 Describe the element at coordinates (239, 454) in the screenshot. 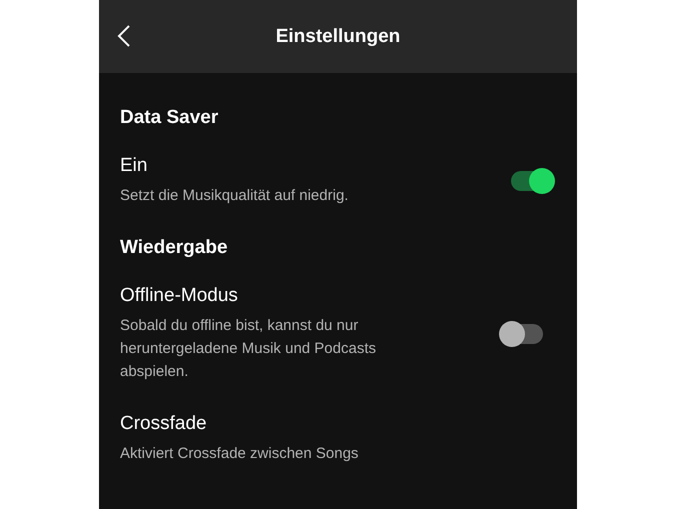

I see `setting-description: Aktiviert Crossfade zwischen Songs` at that location.